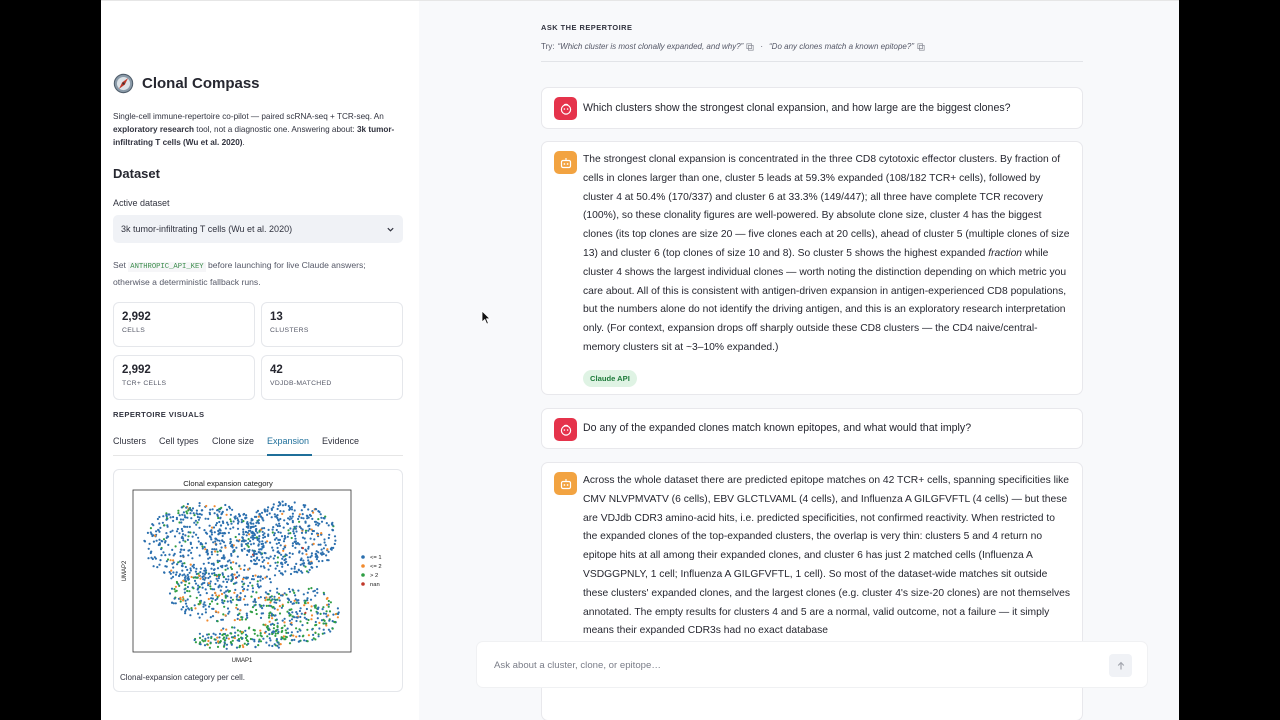  I want to click on brand: Clonal Compass, so click(186, 83).